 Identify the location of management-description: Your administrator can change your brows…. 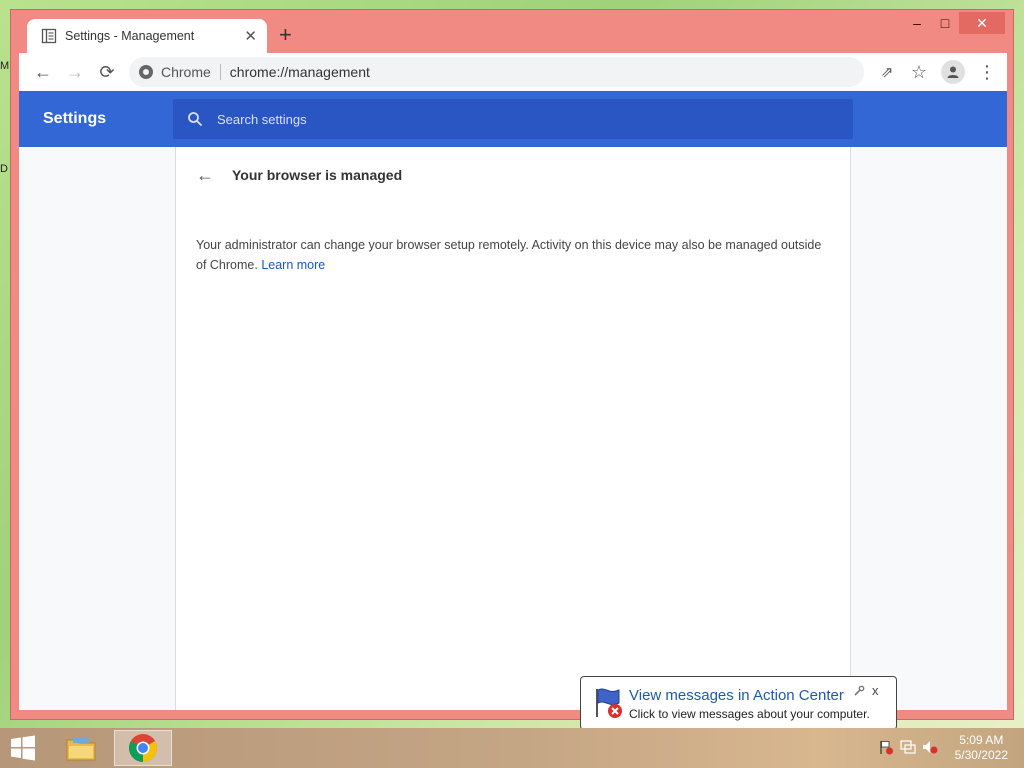
(511, 255).